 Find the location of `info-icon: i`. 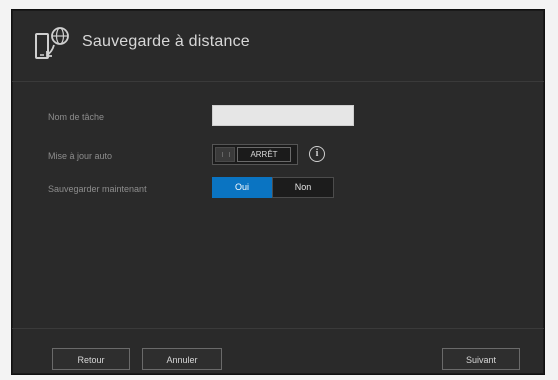

info-icon: i is located at coordinates (317, 154).